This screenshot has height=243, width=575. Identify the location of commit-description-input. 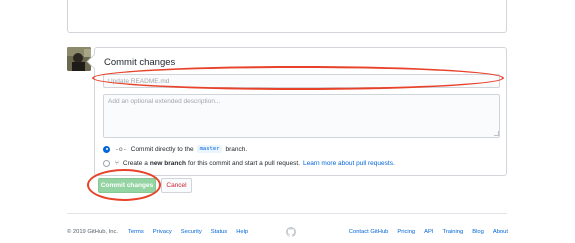
(301, 116).